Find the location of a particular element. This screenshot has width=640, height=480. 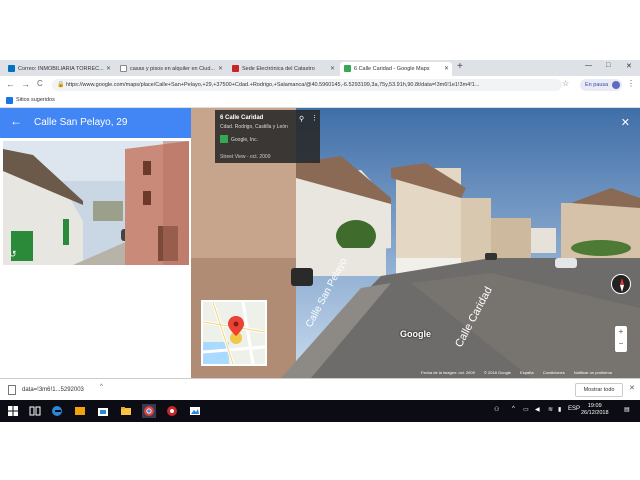

paused-label: En pausa is located at coordinates (597, 85).